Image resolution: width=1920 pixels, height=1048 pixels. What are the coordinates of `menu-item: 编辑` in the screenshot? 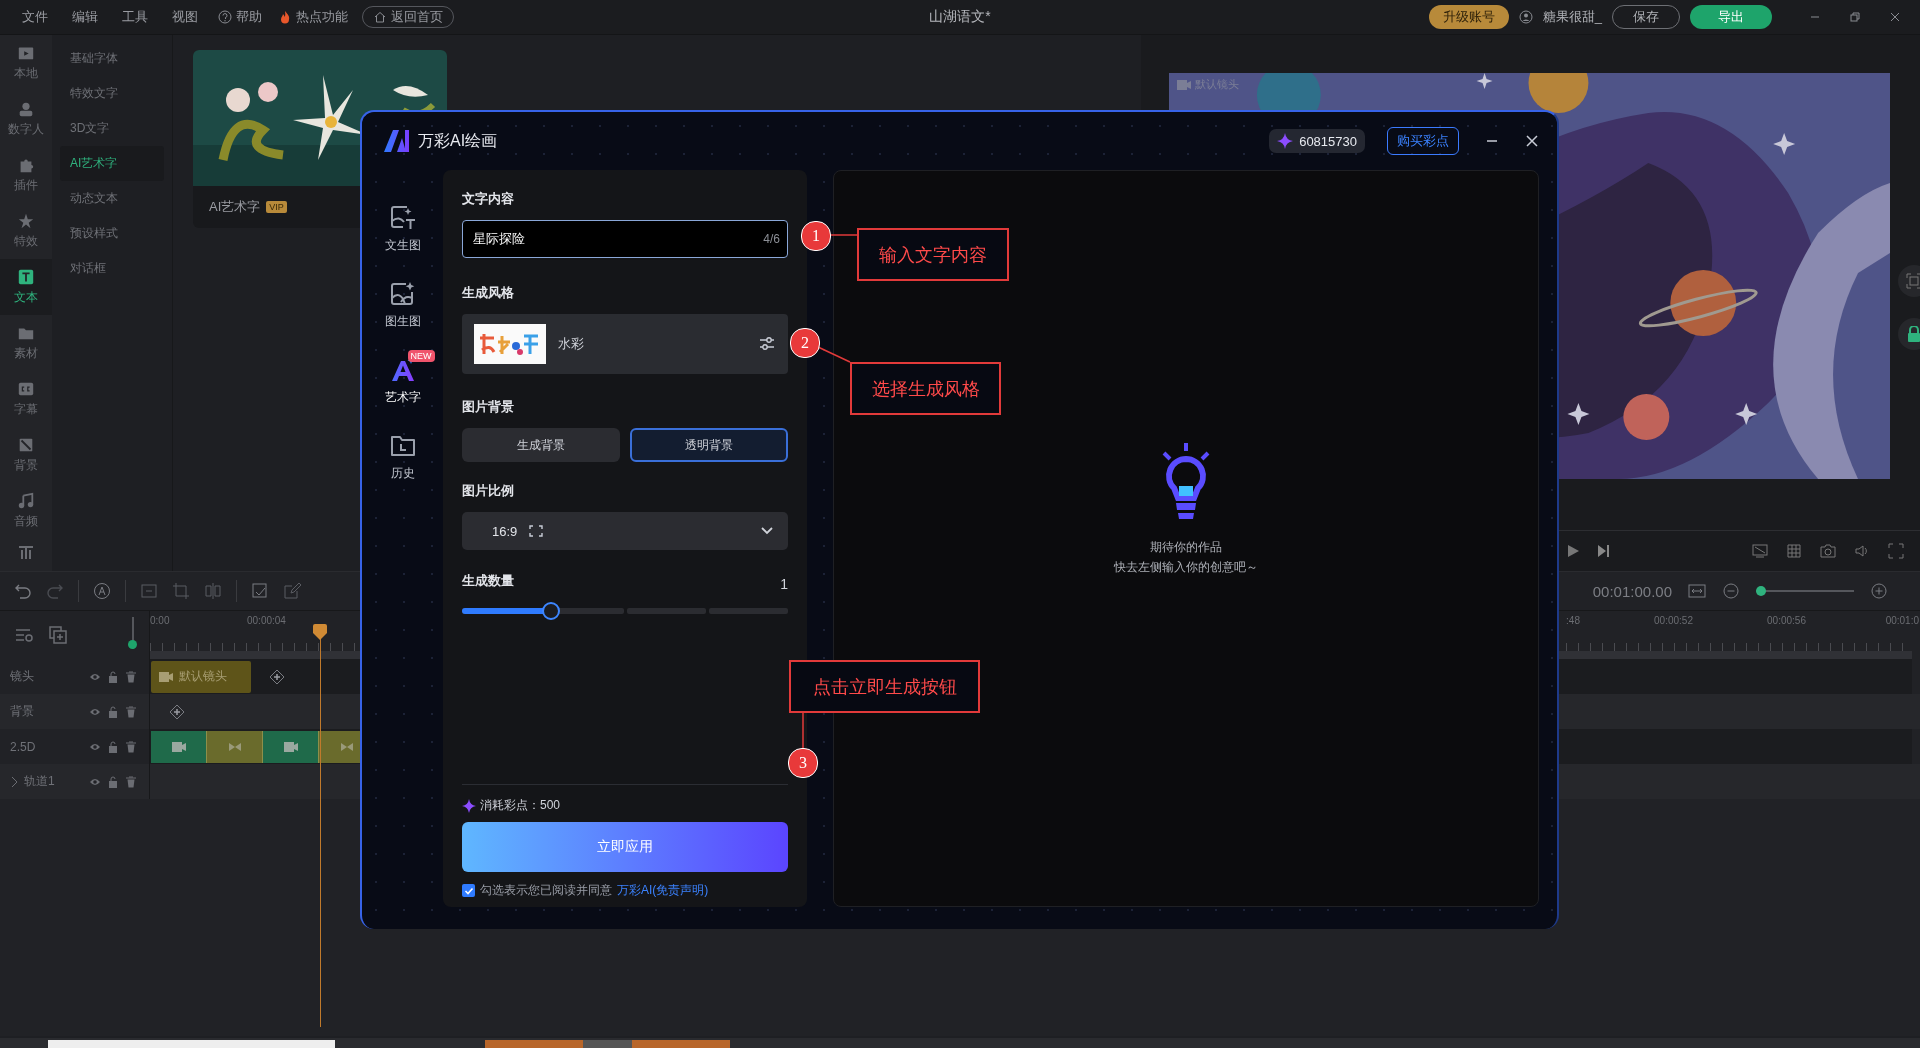 It's located at (85, 17).